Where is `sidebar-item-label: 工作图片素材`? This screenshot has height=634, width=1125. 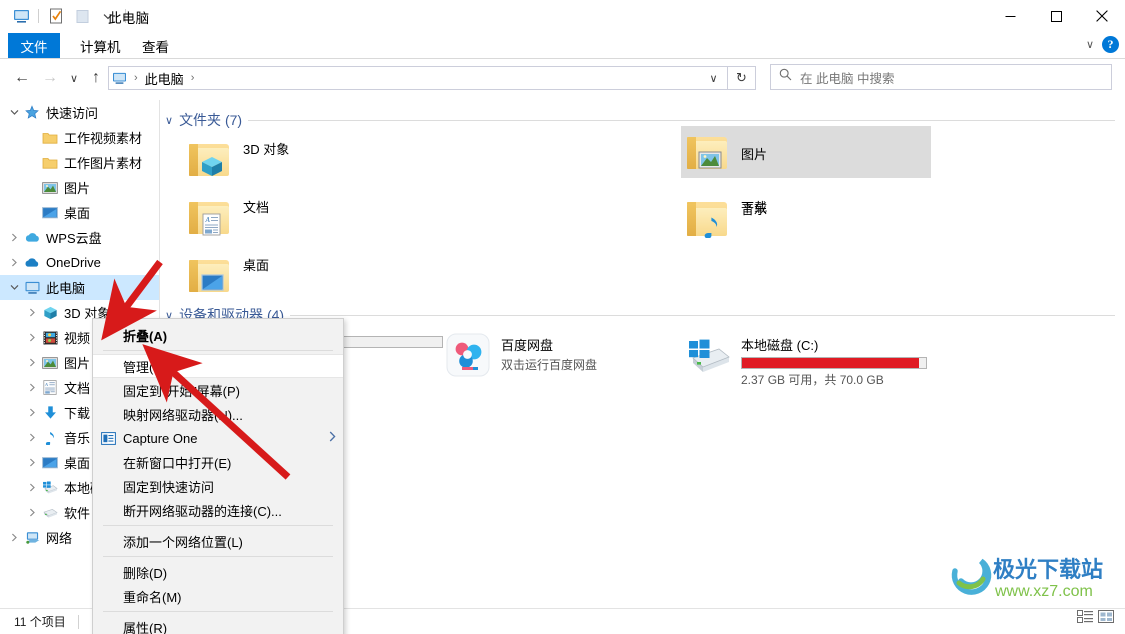 sidebar-item-label: 工作图片素材 is located at coordinates (103, 163).